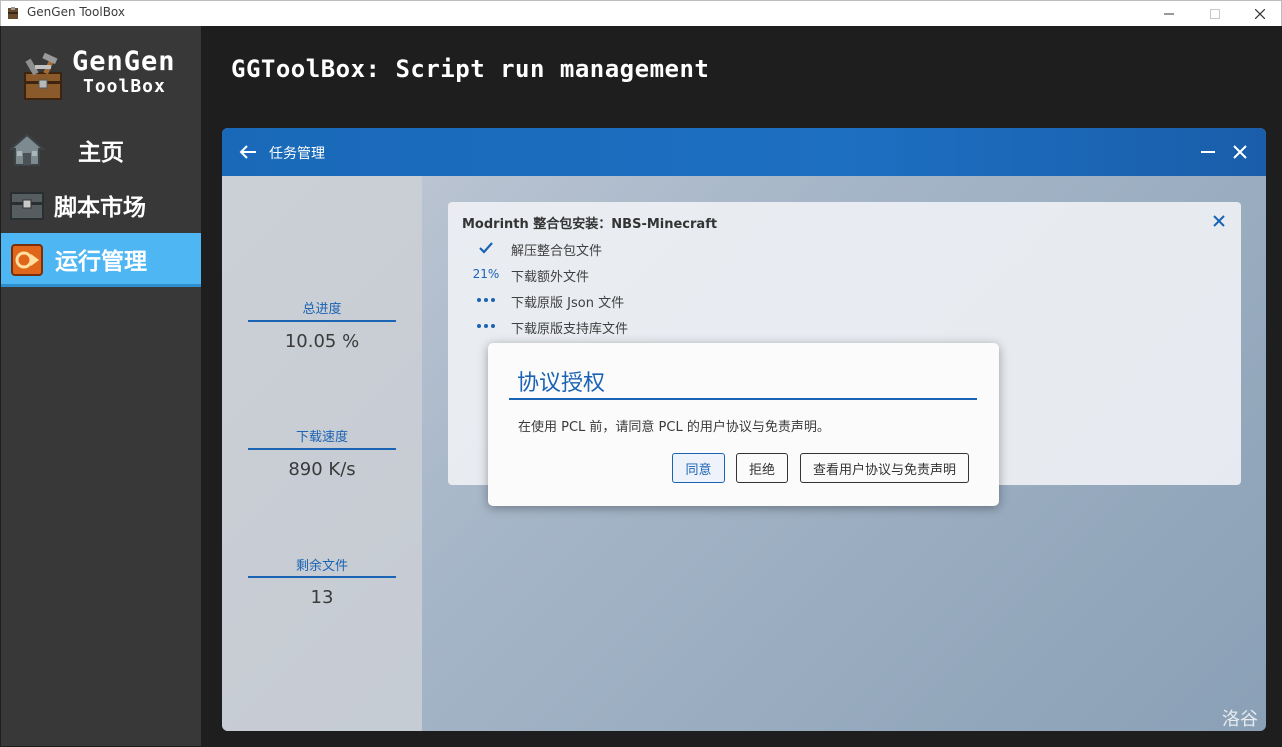 Image resolution: width=1282 pixels, height=747 pixels. I want to click on nav-item-run-management-label: 运行管理, so click(101, 261).